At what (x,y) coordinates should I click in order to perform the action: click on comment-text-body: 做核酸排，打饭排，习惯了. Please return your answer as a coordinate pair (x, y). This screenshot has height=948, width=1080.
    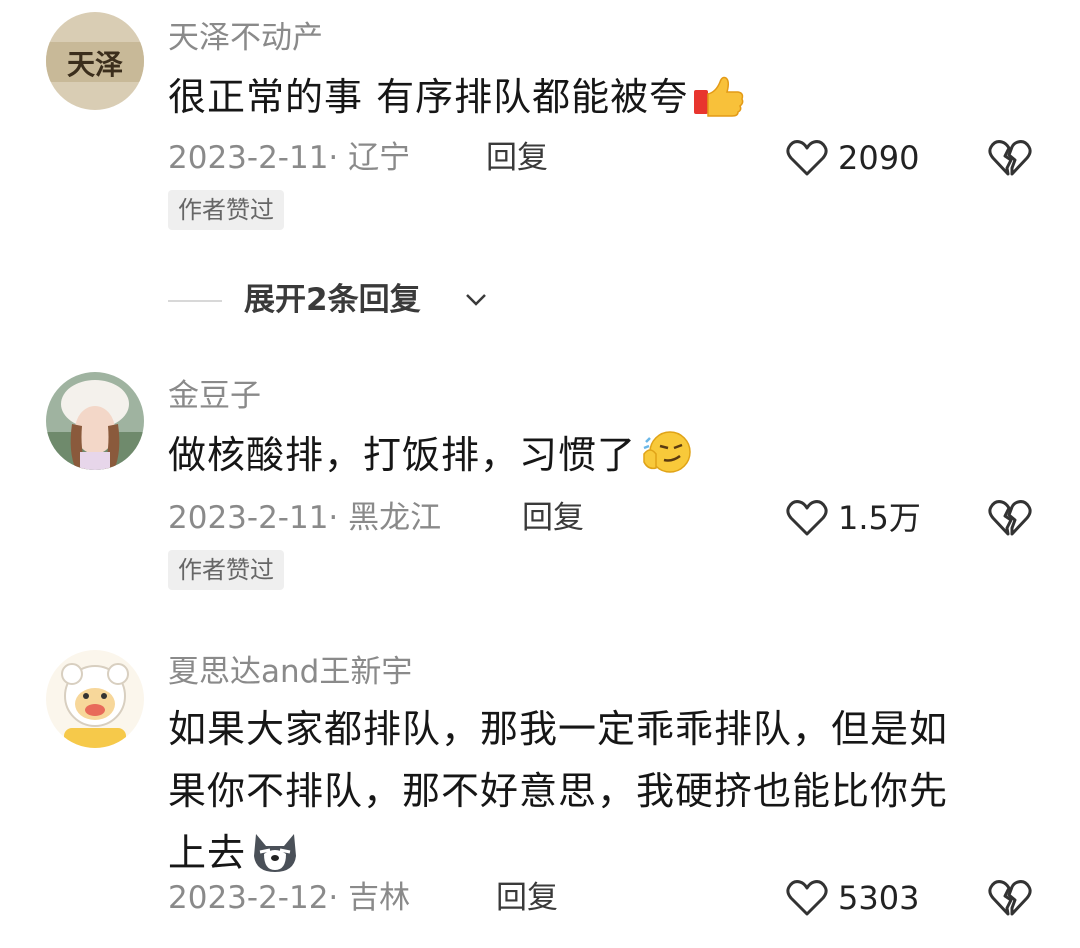
    Looking at the image, I should click on (402, 455).